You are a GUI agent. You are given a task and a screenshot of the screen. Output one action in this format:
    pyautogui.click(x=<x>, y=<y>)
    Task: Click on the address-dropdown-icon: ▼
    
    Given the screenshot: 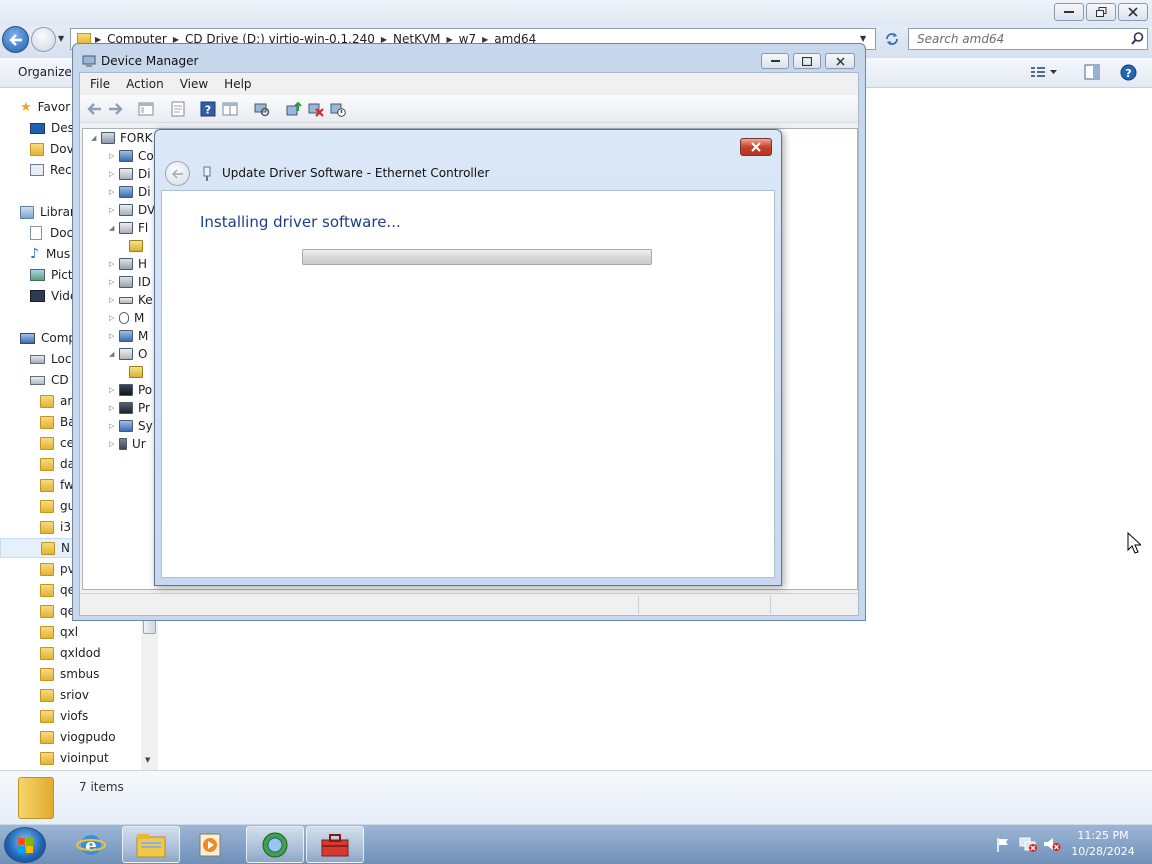 What is the action you would take?
    pyautogui.click(x=863, y=38)
    